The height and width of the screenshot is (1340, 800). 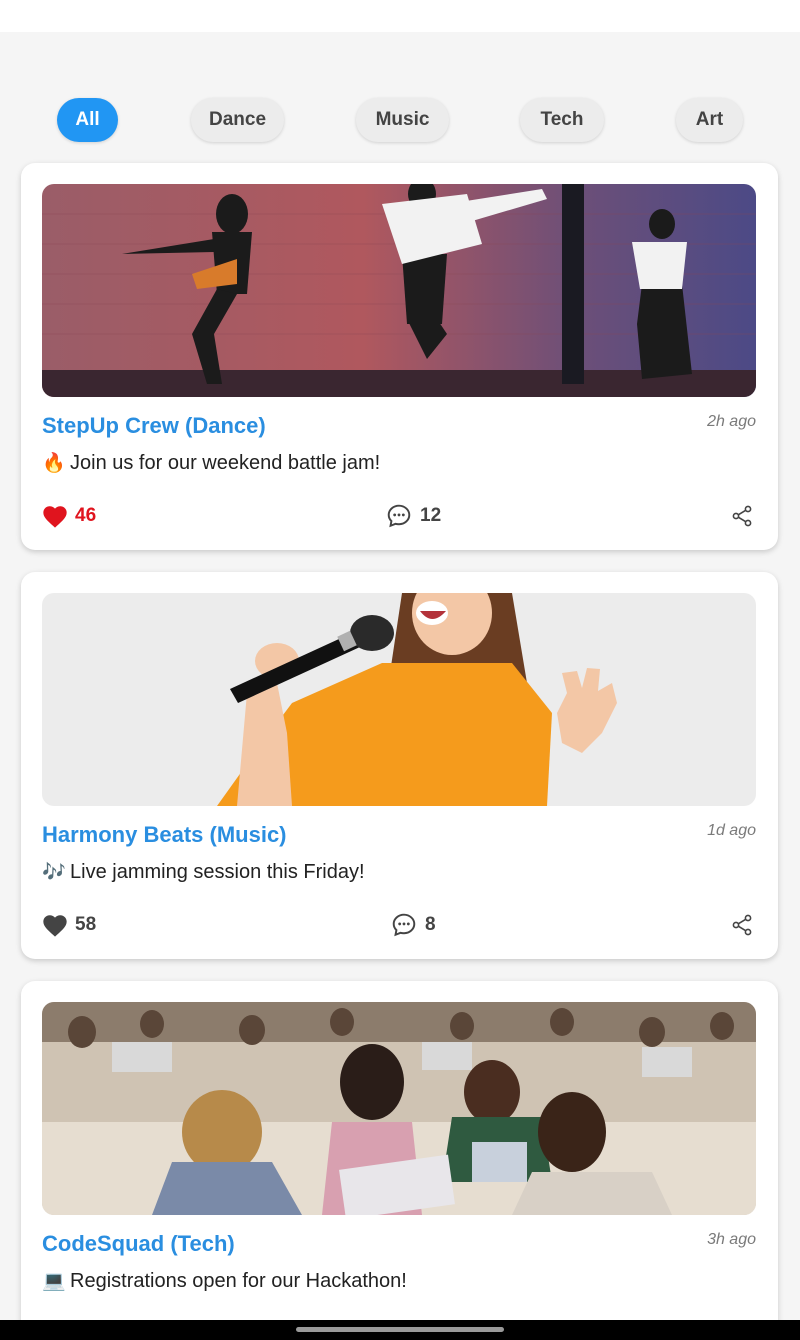 What do you see at coordinates (400, 16) in the screenshot?
I see `status-bar` at bounding box center [400, 16].